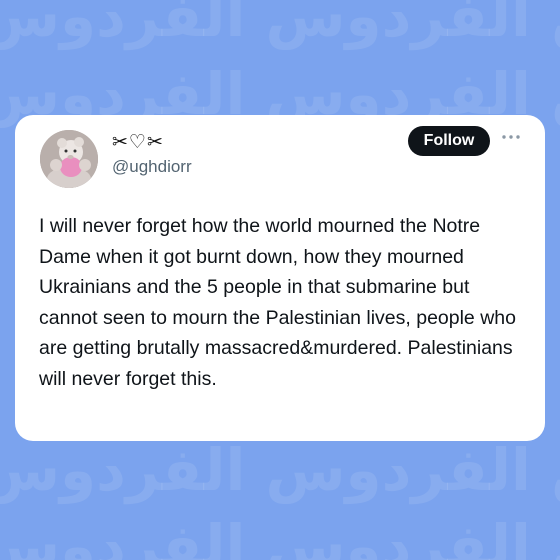 The width and height of the screenshot is (560, 560). What do you see at coordinates (511, 137) in the screenshot?
I see `more-horizontal-icon` at bounding box center [511, 137].